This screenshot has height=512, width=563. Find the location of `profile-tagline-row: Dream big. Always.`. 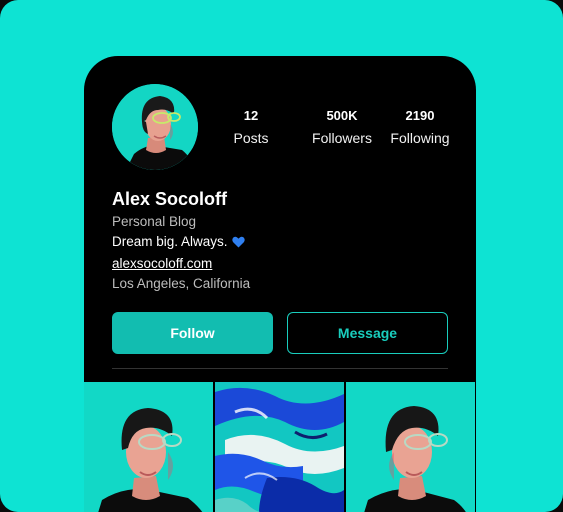

profile-tagline-row: Dream big. Always. is located at coordinates (181, 243).